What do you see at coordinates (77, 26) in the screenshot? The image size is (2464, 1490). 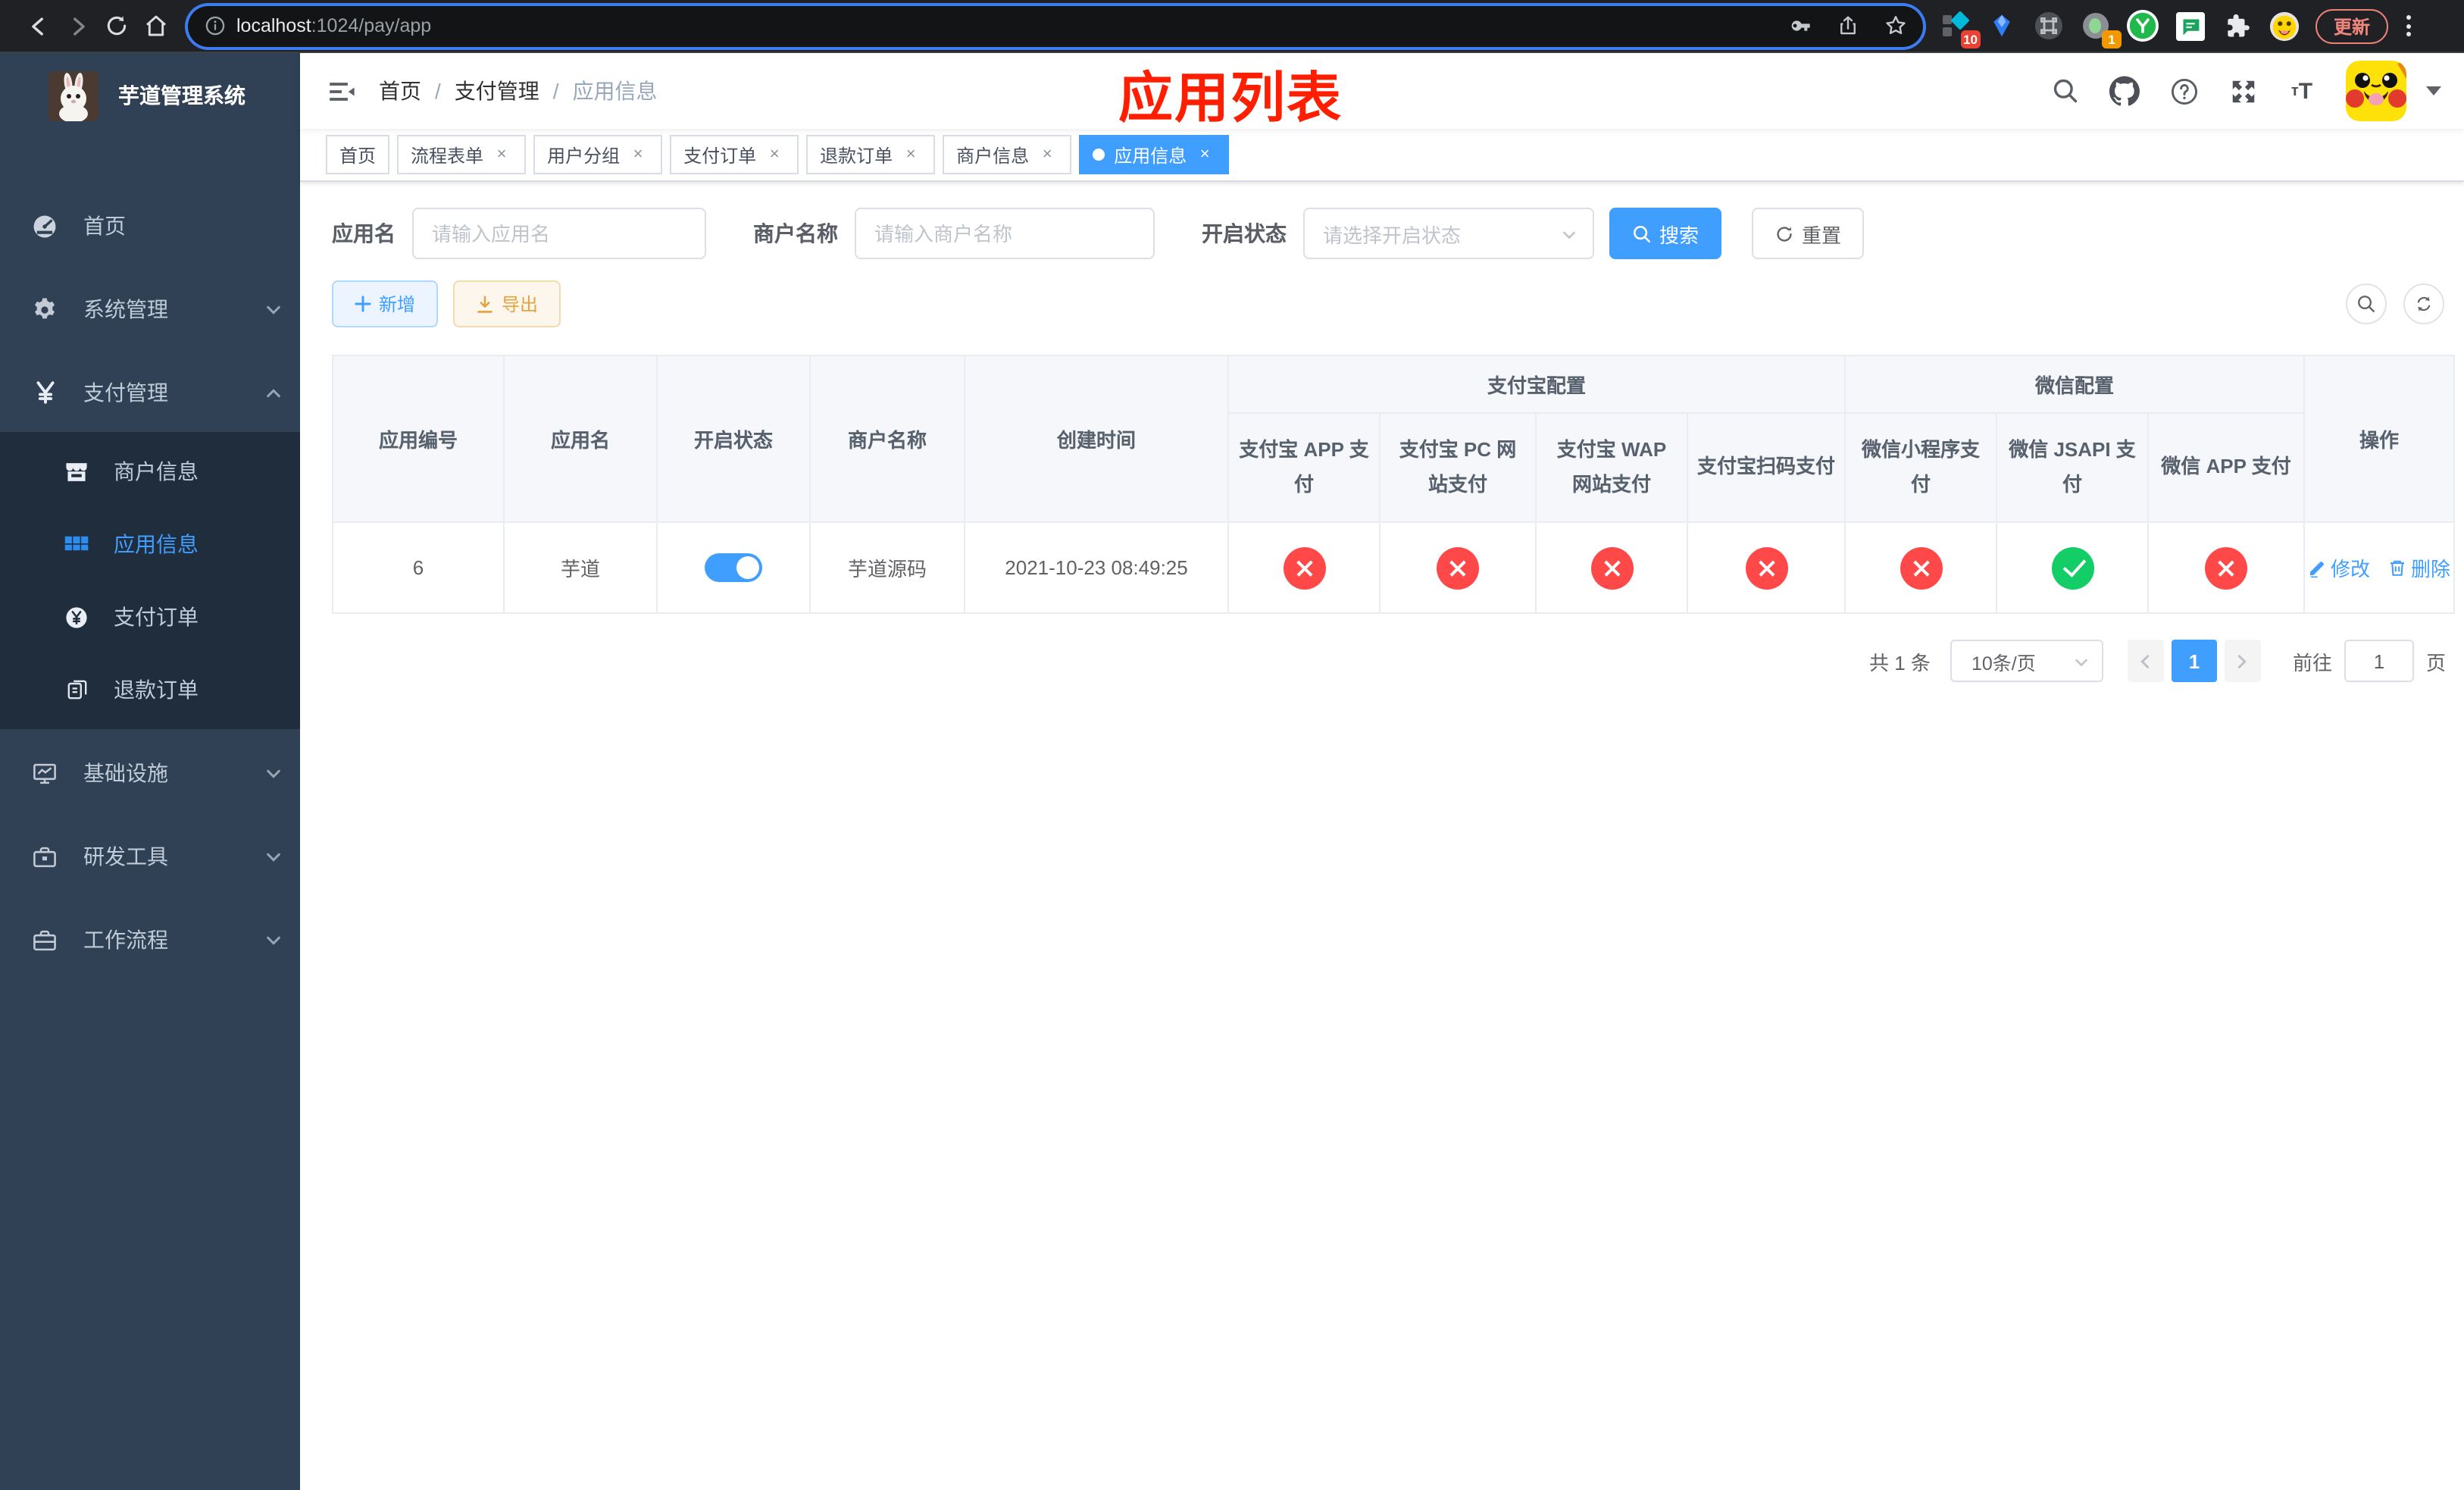 I see `browser-forward-icon` at bounding box center [77, 26].